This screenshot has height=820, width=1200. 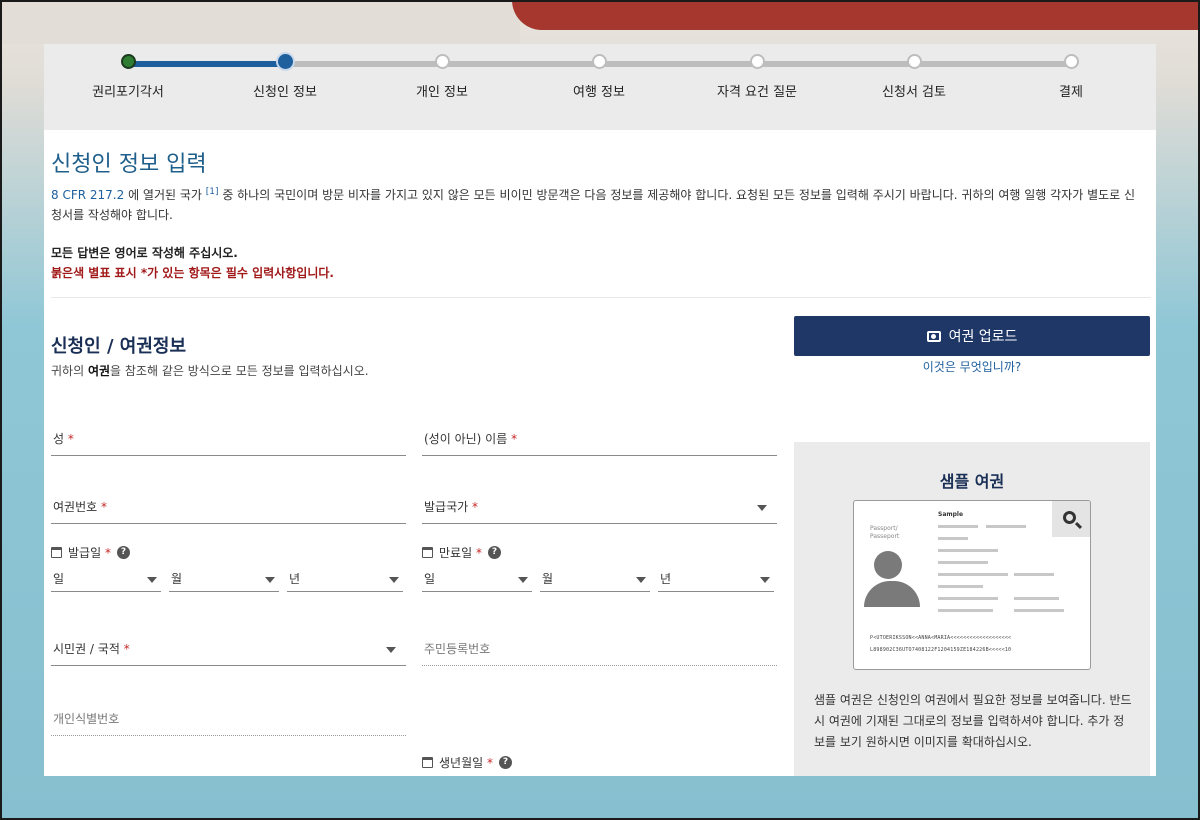 What do you see at coordinates (757, 77) in the screenshot?
I see `step-eligibility: 자격 요건 질문` at bounding box center [757, 77].